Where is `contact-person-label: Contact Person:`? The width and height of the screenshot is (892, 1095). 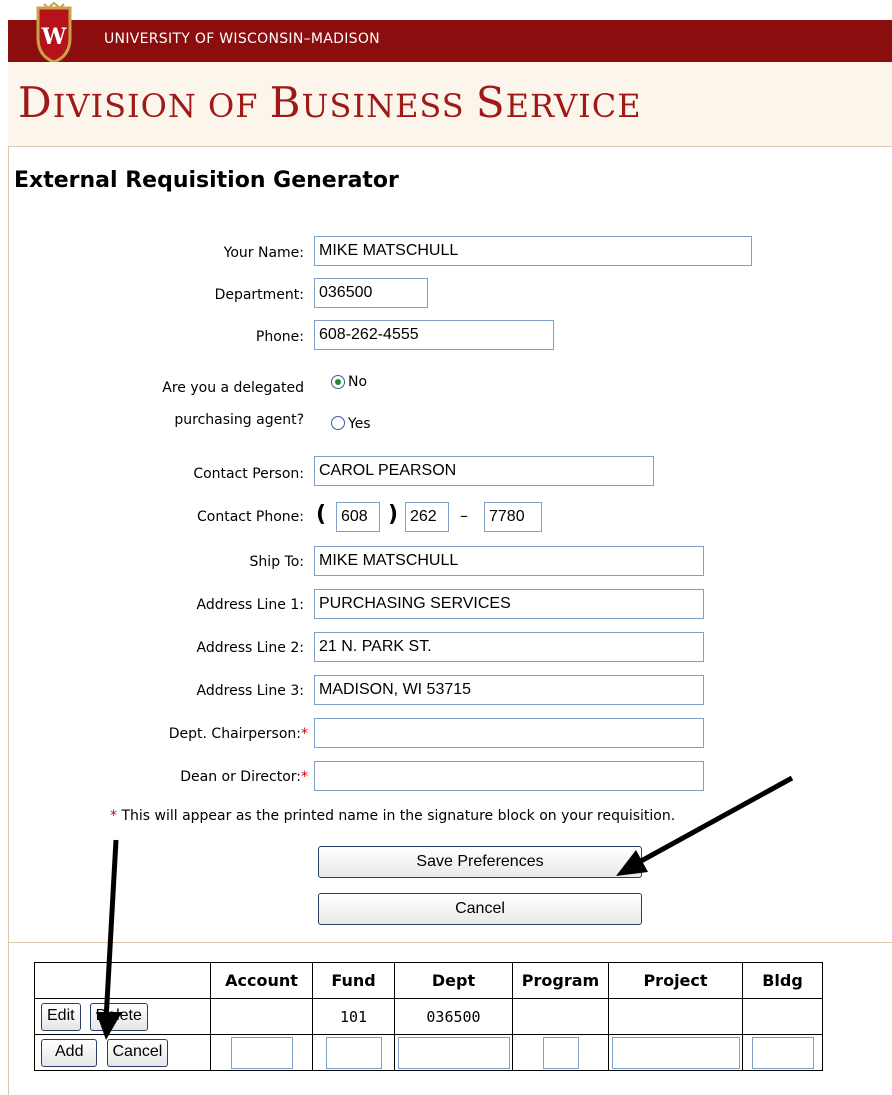 contact-person-label: Contact Person: is located at coordinates (248, 474).